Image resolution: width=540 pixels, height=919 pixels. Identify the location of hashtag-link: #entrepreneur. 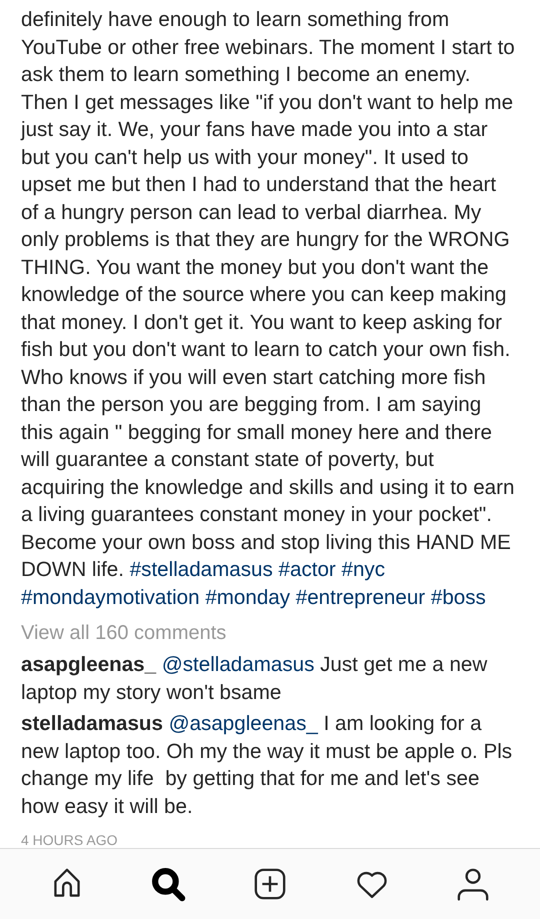
(361, 597).